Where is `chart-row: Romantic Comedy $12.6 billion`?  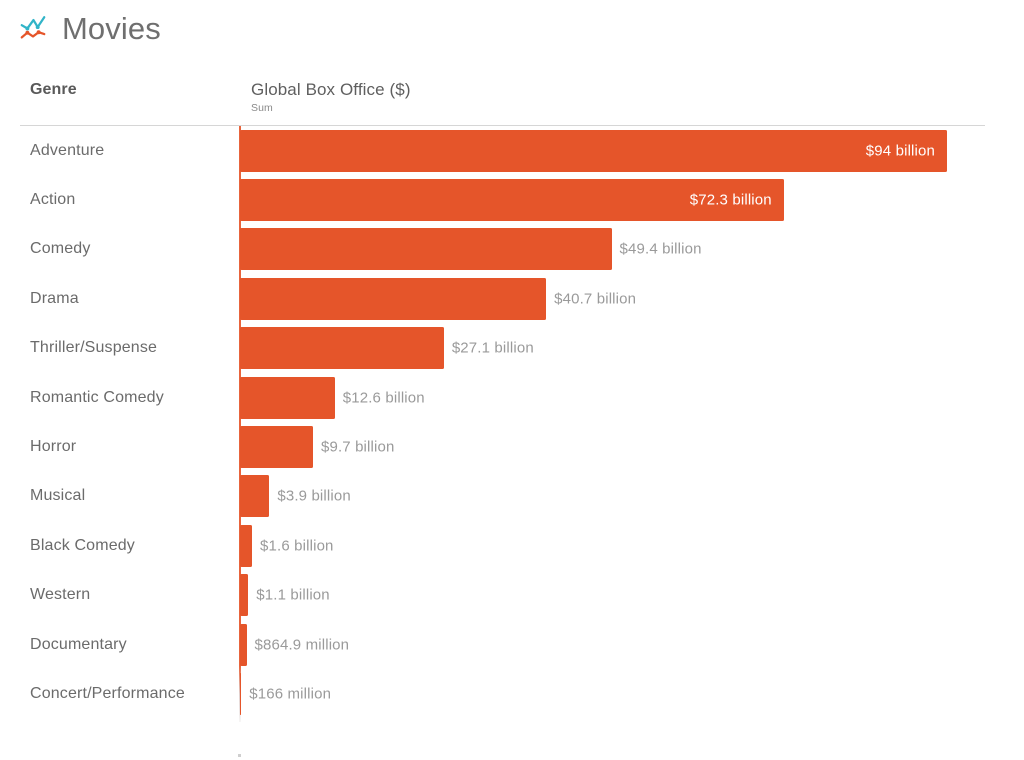 chart-row: Romantic Comedy $12.6 billion is located at coordinates (512, 397).